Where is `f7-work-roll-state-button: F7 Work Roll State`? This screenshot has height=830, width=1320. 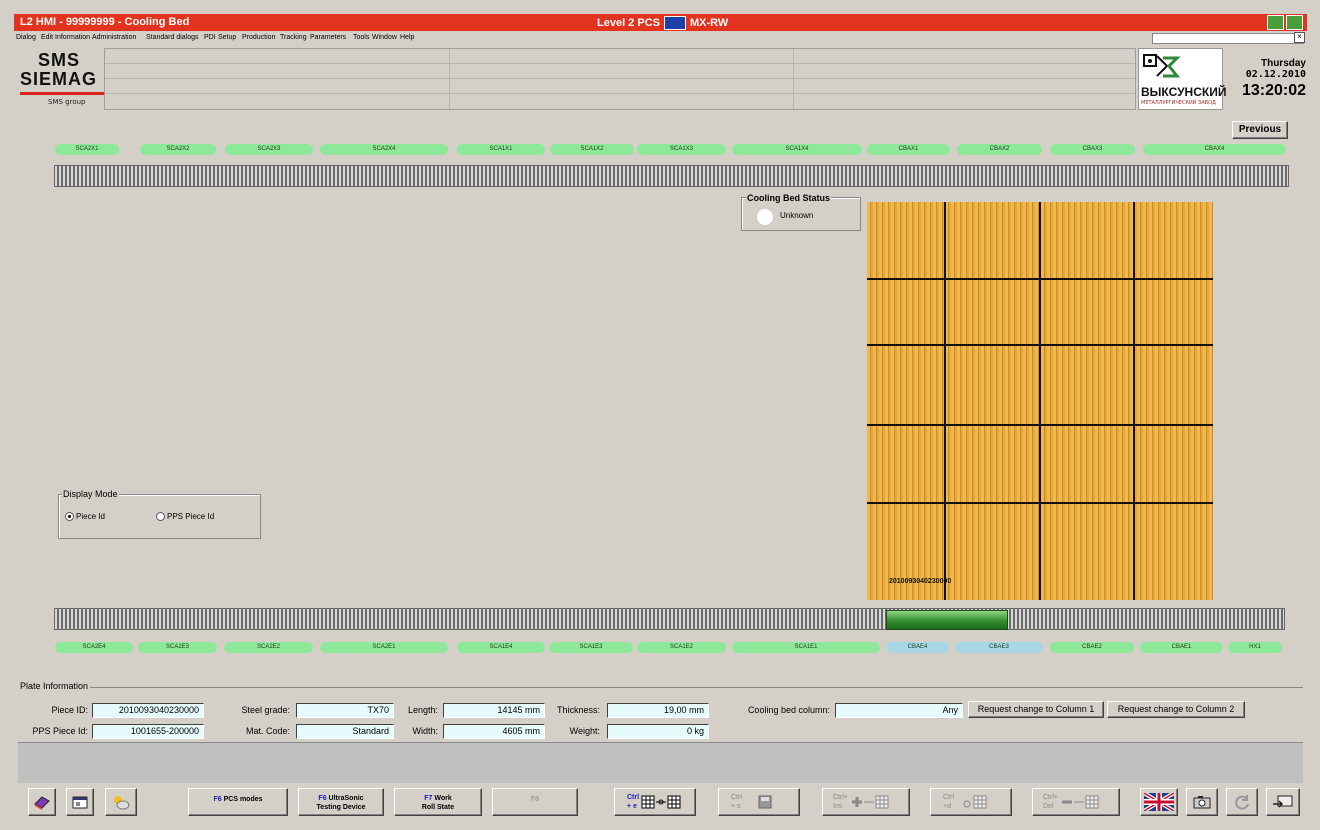 f7-work-roll-state-button: F7 Work Roll State is located at coordinates (438, 802).